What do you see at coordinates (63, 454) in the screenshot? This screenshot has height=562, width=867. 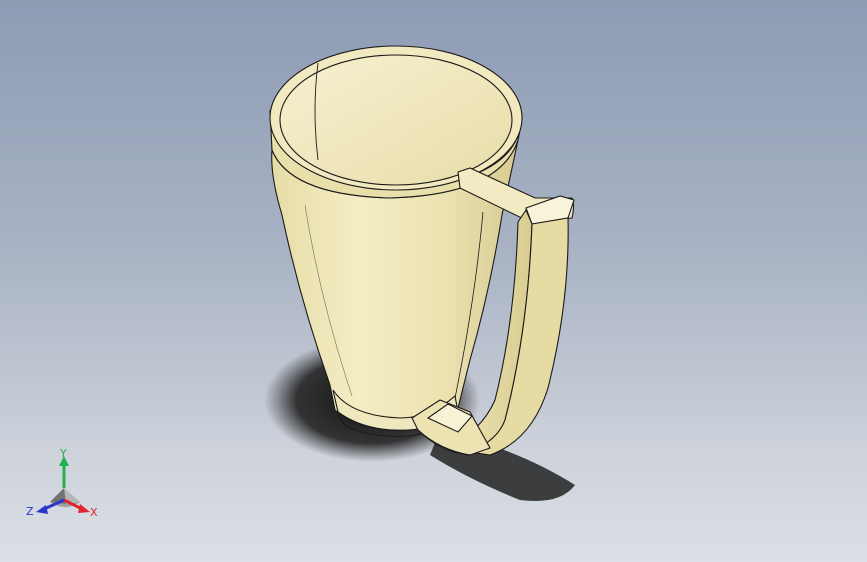 I see `axis-y-label: Y` at bounding box center [63, 454].